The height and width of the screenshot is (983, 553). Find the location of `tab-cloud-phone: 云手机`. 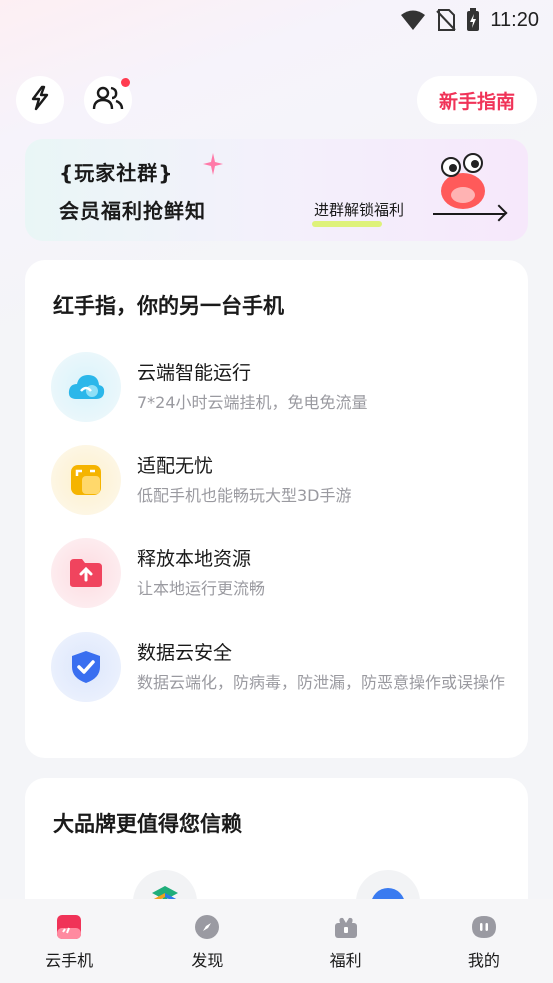

tab-cloud-phone: 云手机 is located at coordinates (69, 941).